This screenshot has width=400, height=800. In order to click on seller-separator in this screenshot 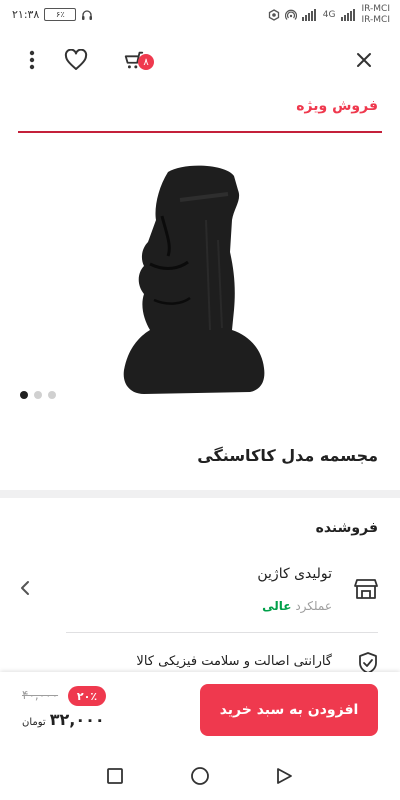, I will do `click(222, 632)`.